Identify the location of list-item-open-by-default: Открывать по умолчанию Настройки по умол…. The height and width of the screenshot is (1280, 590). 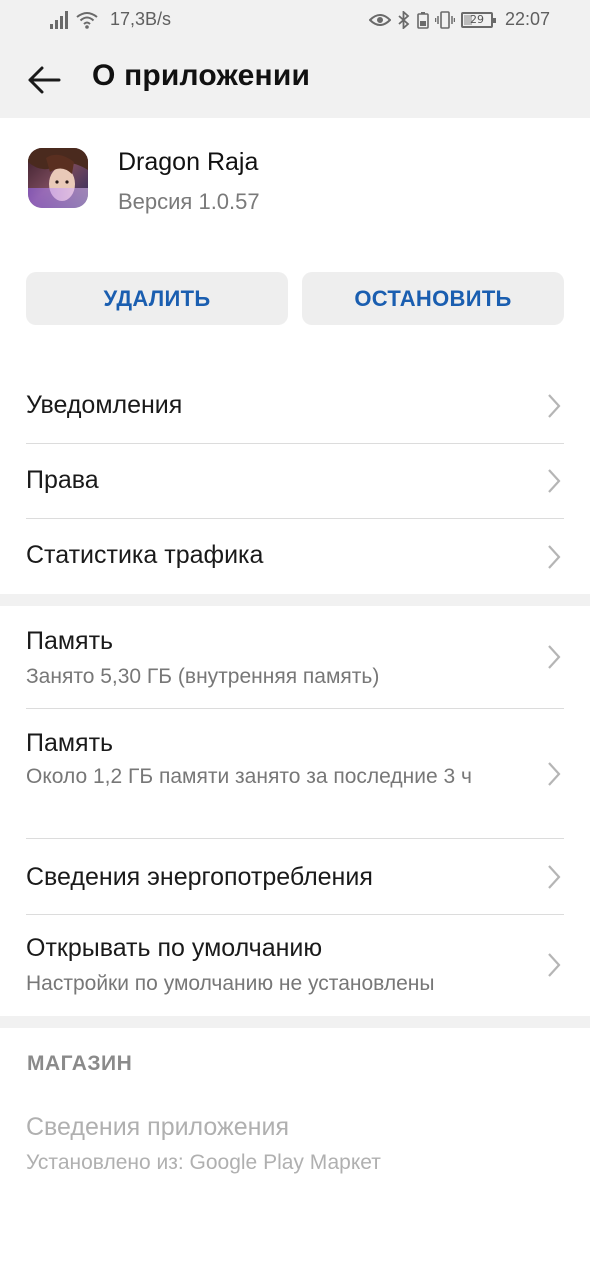
(295, 965).